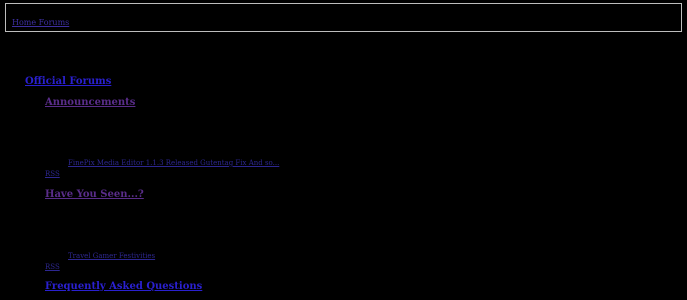 The width and height of the screenshot is (687, 300). I want to click on last-post-link-have-you-seen: Travel Gamer Festivities, so click(111, 256).